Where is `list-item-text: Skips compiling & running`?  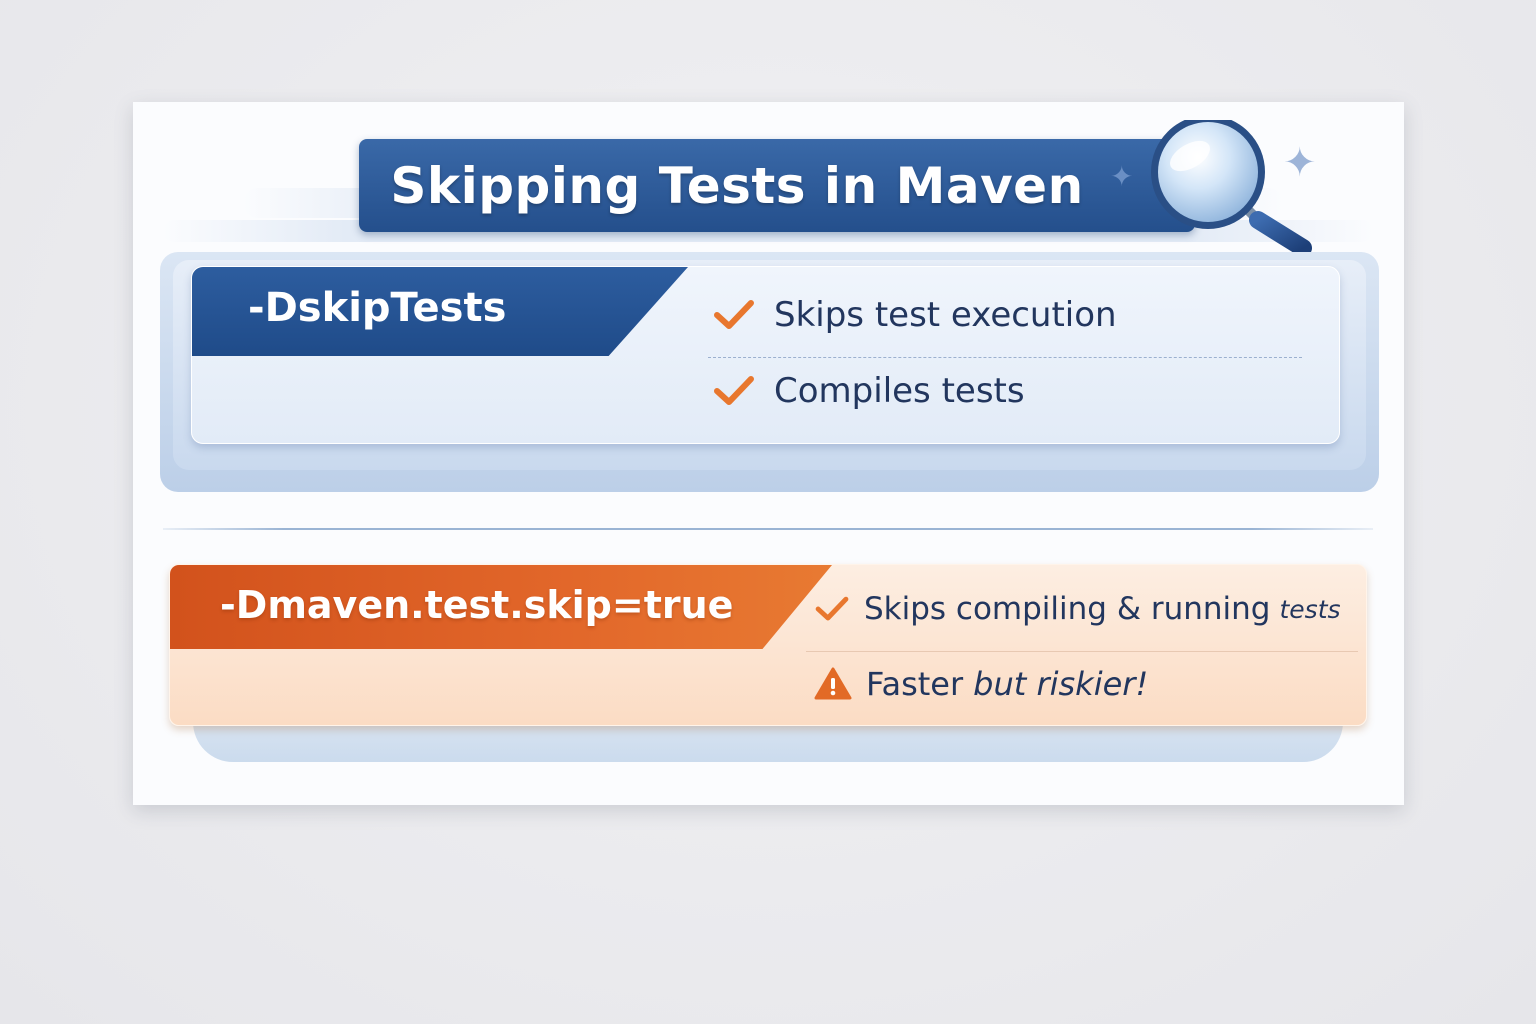
list-item-text: Skips compiling & running is located at coordinates (1067, 609).